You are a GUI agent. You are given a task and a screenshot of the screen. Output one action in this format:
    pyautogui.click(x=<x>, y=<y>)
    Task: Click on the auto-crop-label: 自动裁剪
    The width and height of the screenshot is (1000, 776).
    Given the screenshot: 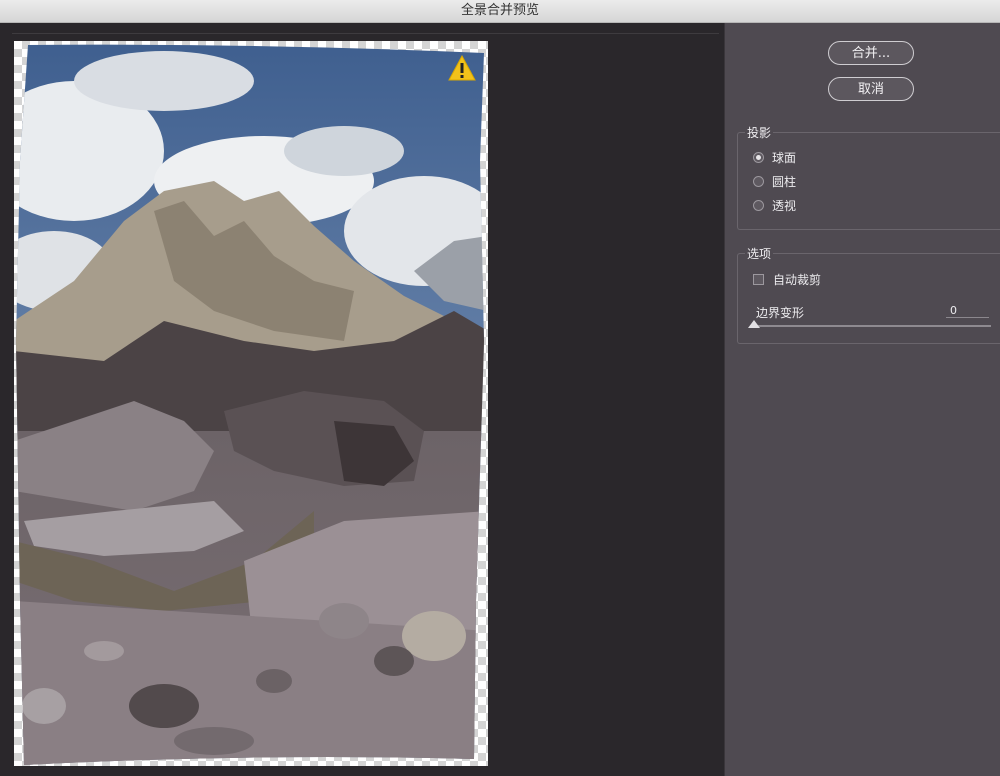 What is the action you would take?
    pyautogui.click(x=797, y=279)
    